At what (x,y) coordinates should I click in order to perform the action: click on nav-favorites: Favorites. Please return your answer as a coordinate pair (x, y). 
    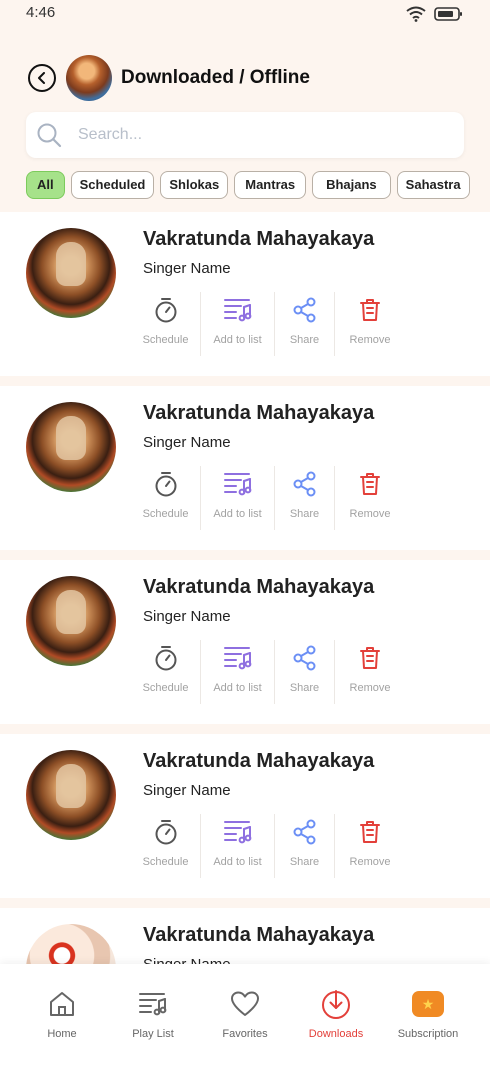
    Looking at the image, I should click on (245, 1014).